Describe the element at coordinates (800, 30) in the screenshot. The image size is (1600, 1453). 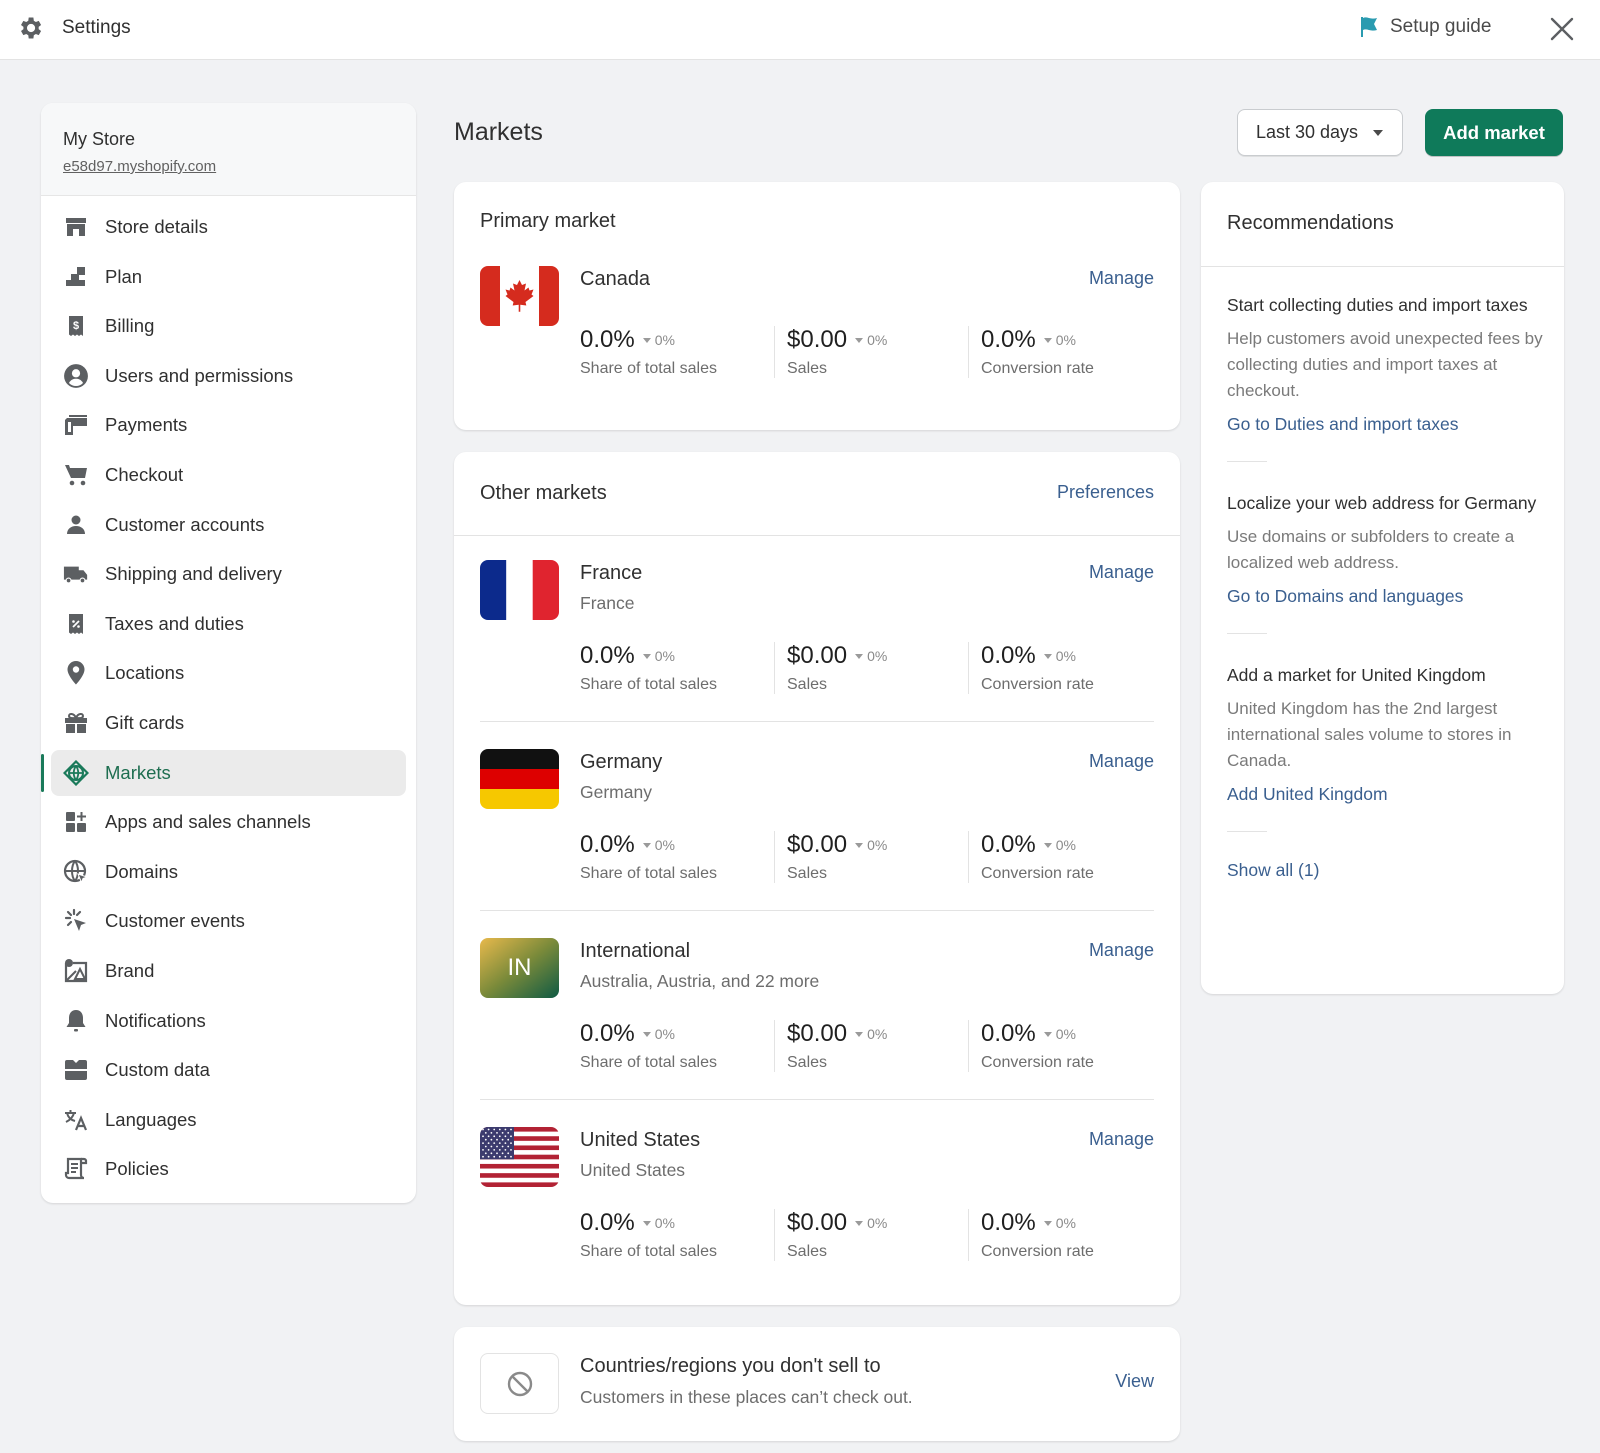
I see `top-bar: Settings Setup guide` at that location.